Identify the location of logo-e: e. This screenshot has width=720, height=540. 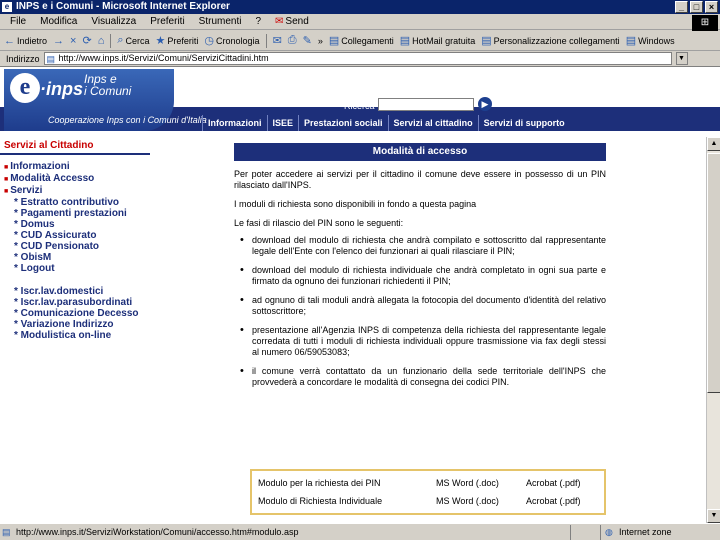
(25, 88).